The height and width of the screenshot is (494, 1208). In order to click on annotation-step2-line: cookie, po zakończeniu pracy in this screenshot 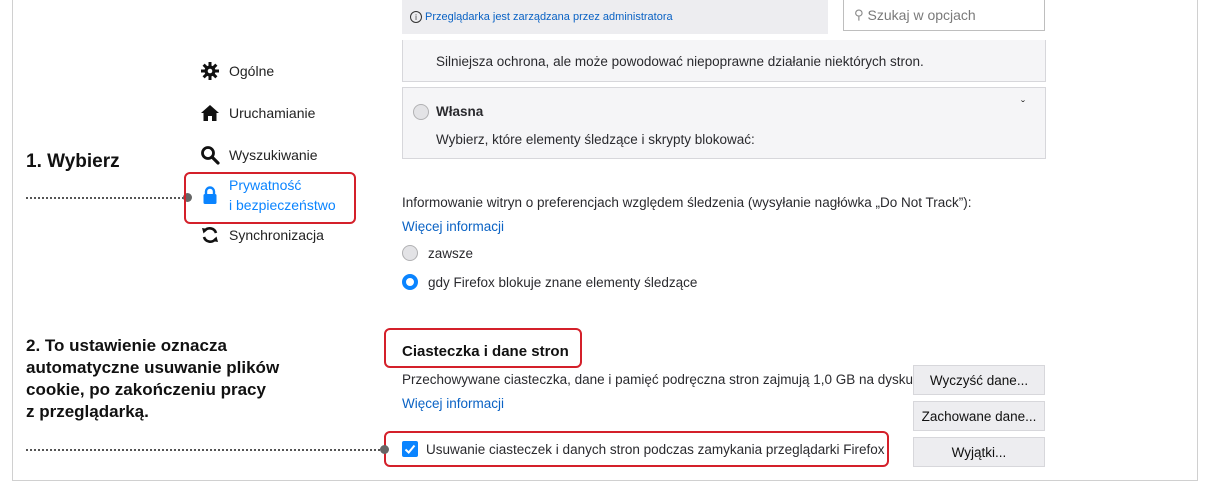, I will do `click(146, 389)`.